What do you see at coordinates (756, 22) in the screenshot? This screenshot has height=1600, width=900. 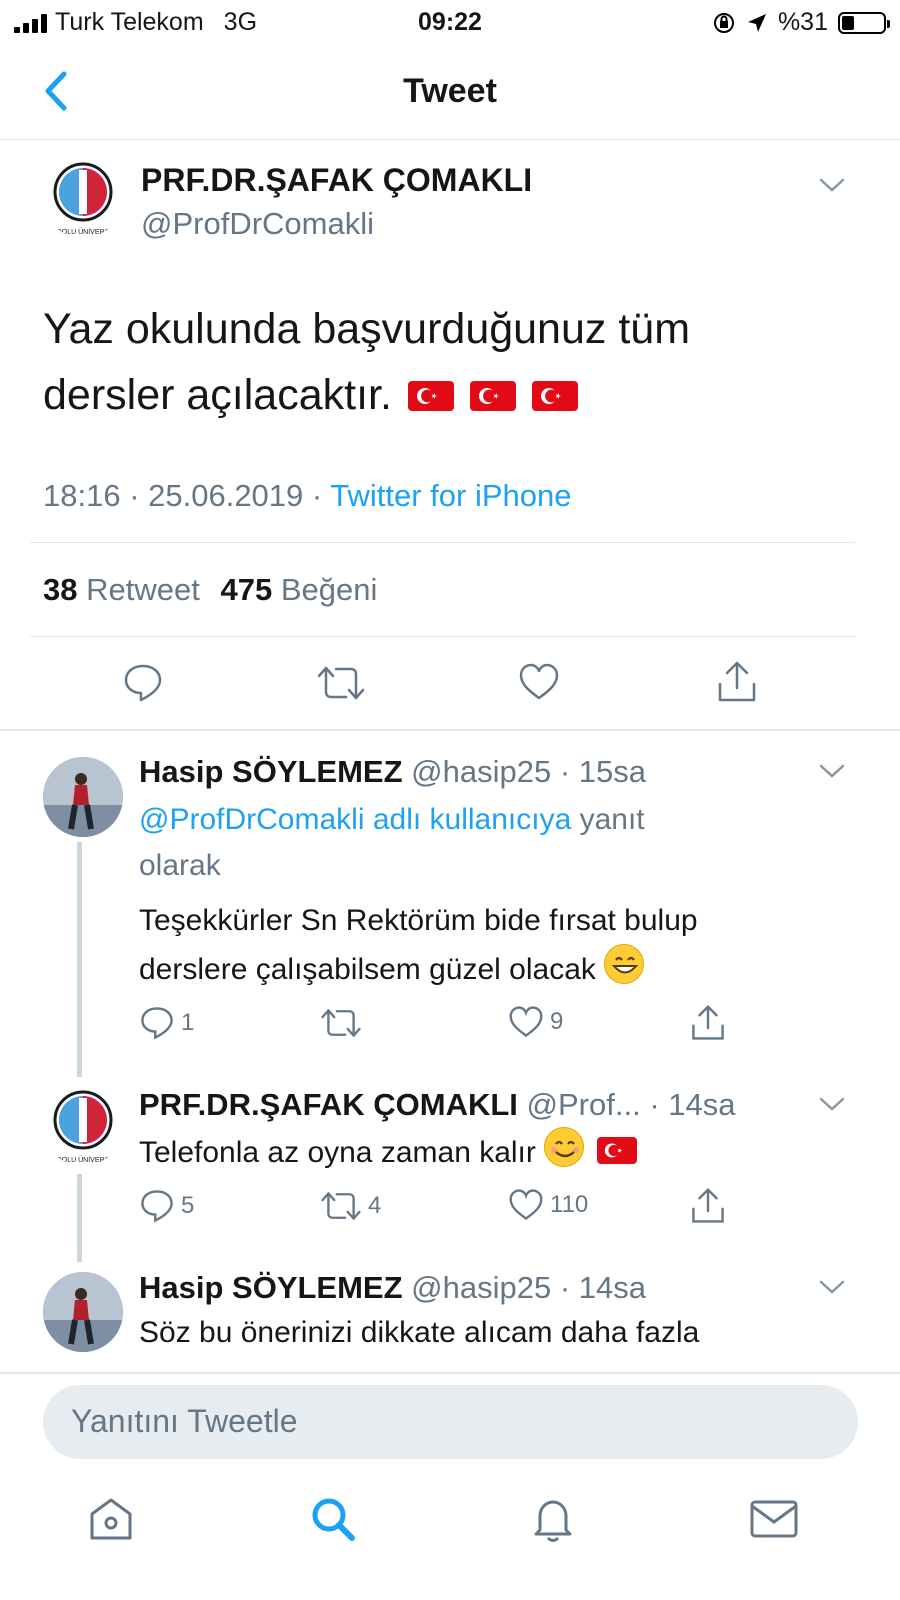 I see `location-icon` at bounding box center [756, 22].